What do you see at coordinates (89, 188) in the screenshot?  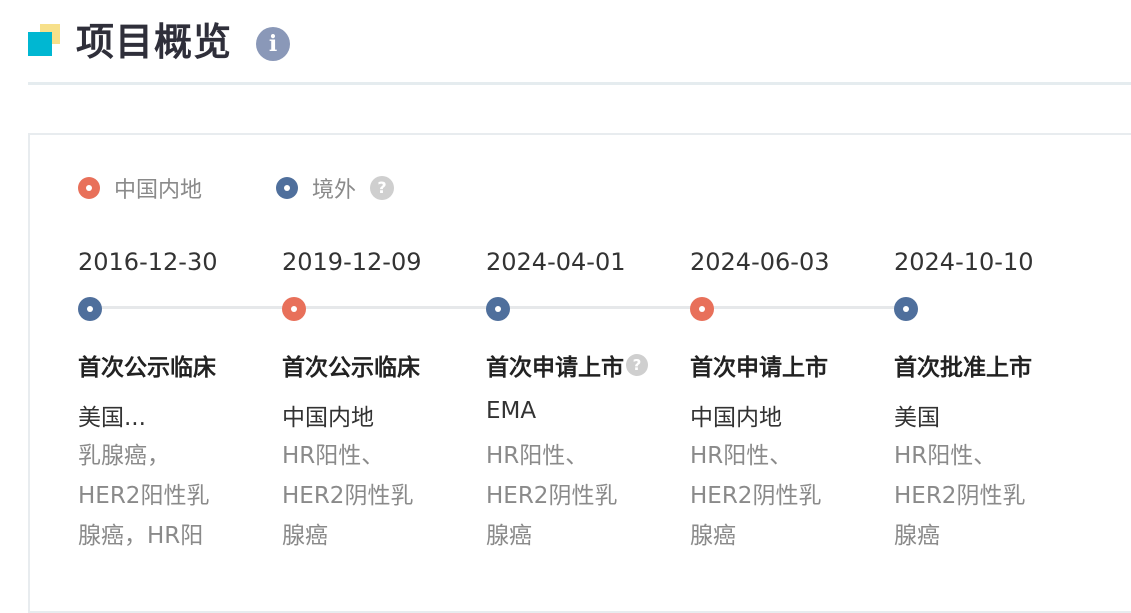 I see `legend-dot-domestic-icon` at bounding box center [89, 188].